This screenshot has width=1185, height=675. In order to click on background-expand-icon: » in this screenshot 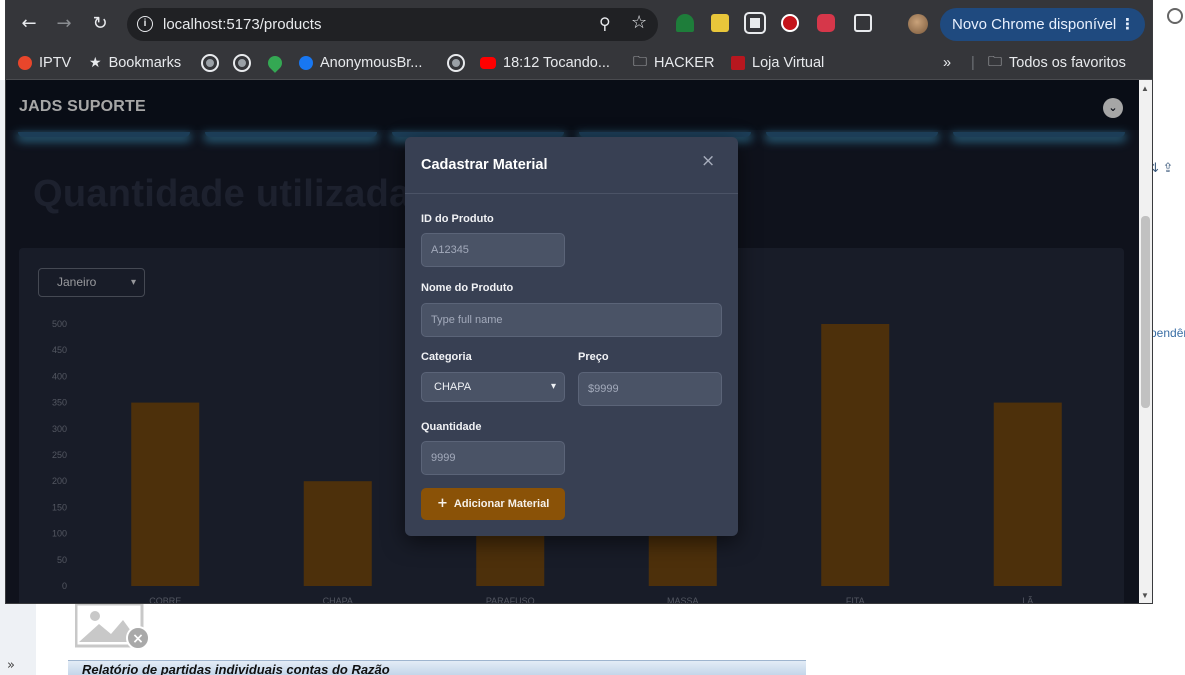, I will do `click(11, 665)`.